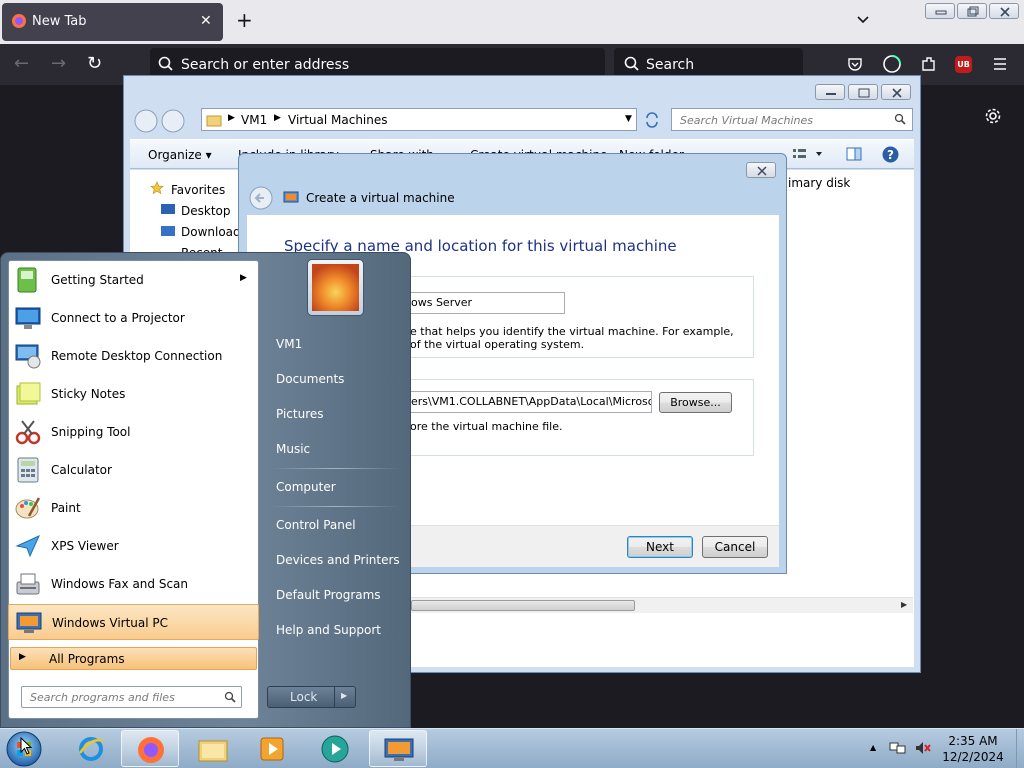 The height and width of the screenshot is (768, 1024). I want to click on start-search-input: Search programs and files, so click(131, 697).